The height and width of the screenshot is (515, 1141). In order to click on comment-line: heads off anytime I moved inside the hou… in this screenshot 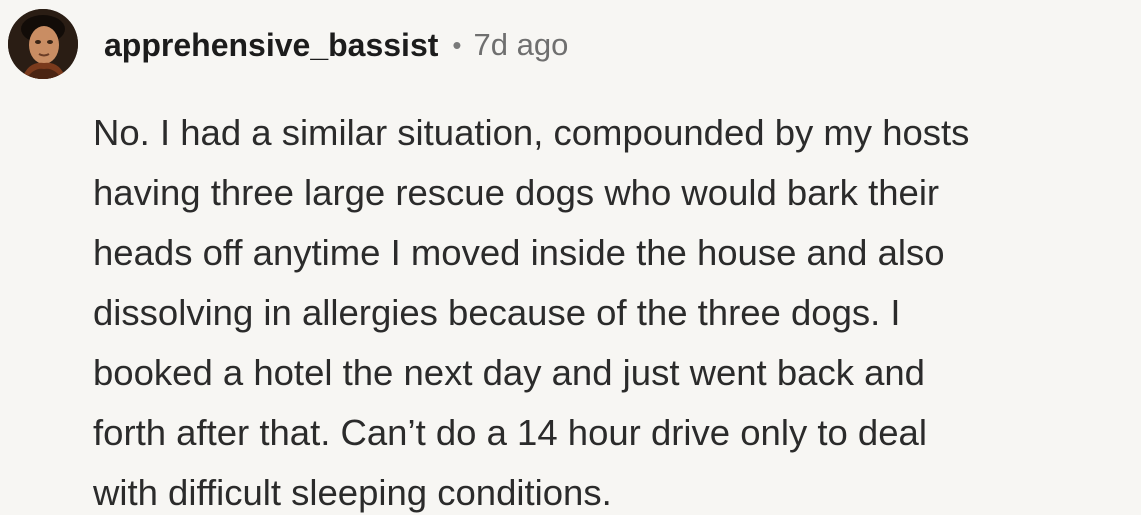, I will do `click(519, 252)`.